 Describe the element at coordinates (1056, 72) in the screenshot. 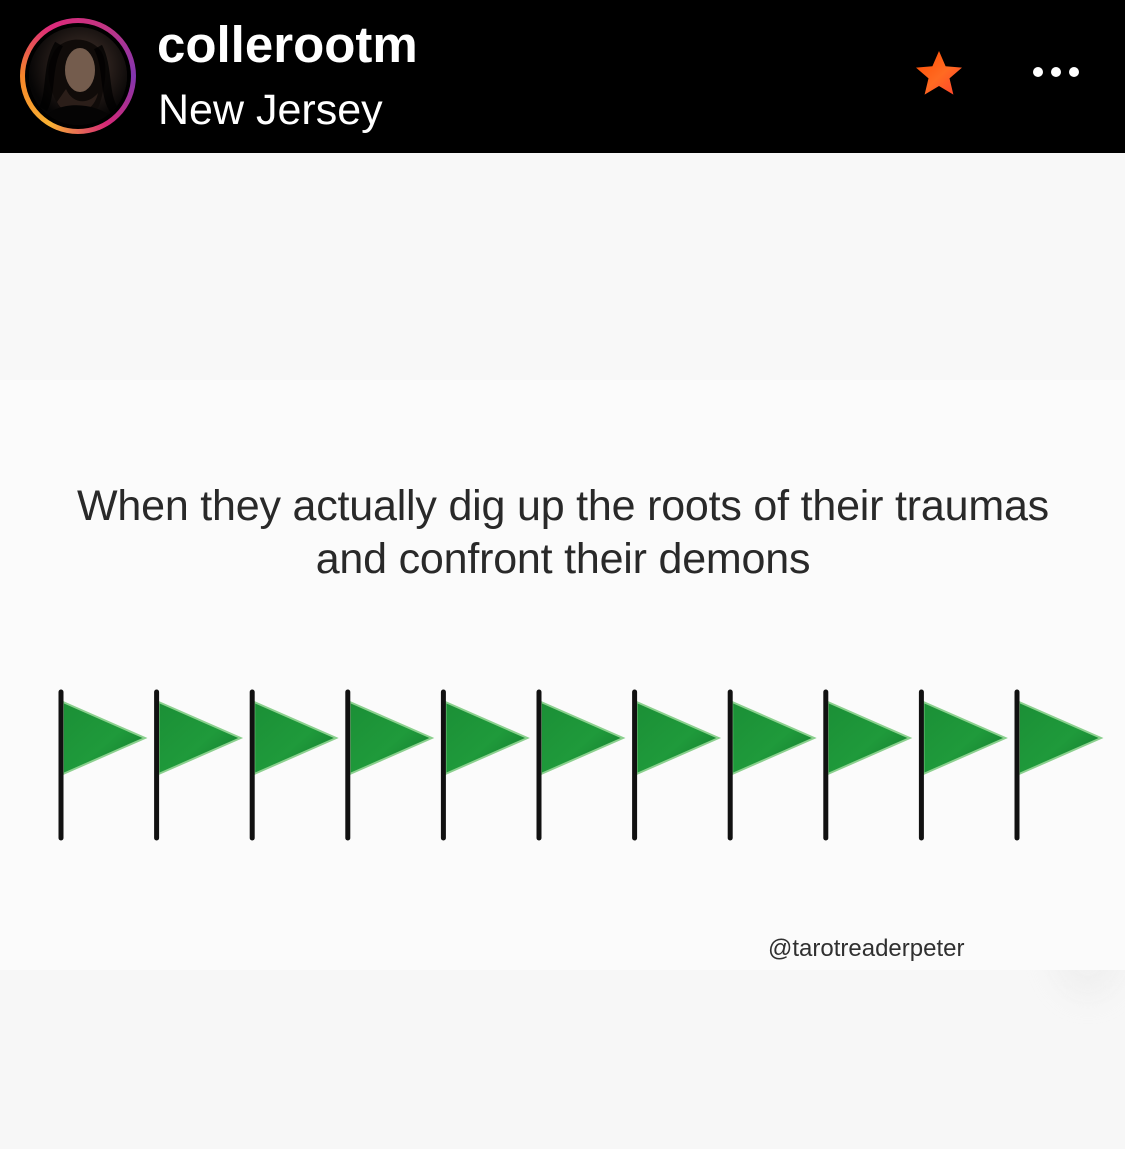

I see `ellipsis-icon` at that location.